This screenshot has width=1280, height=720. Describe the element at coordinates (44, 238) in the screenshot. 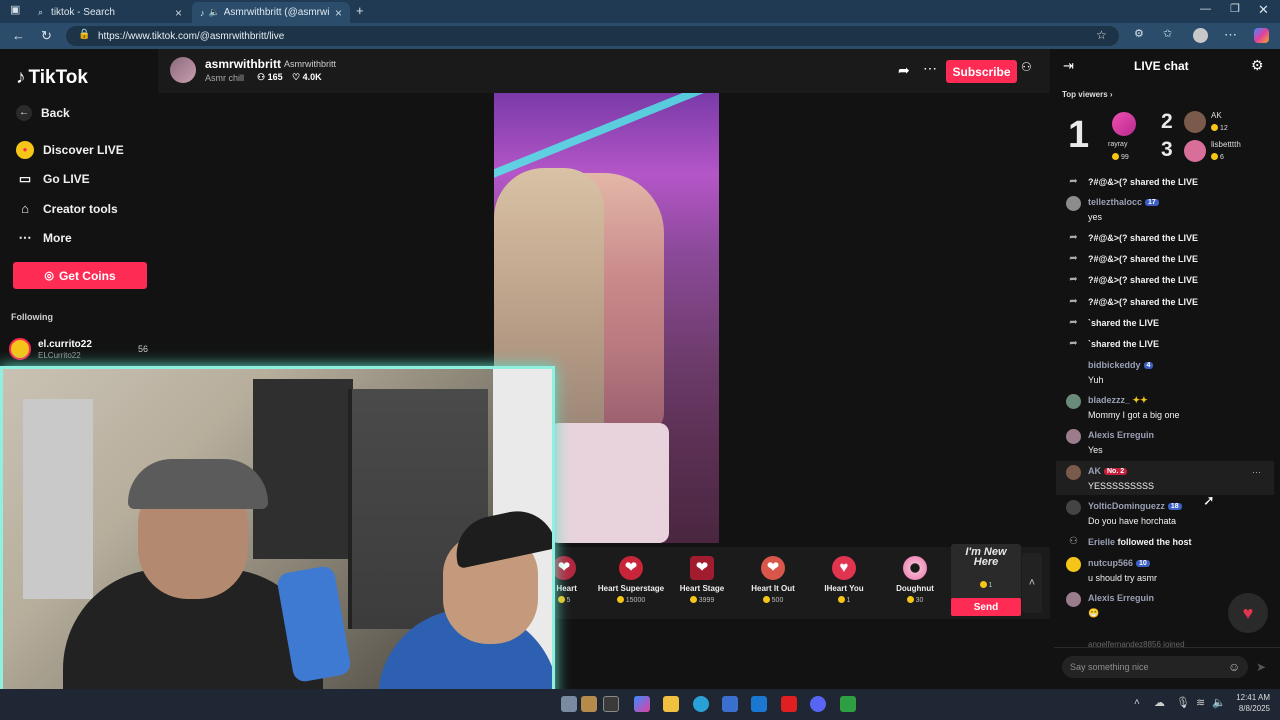

I see `sidebar-item-more: ⋯ More` at that location.